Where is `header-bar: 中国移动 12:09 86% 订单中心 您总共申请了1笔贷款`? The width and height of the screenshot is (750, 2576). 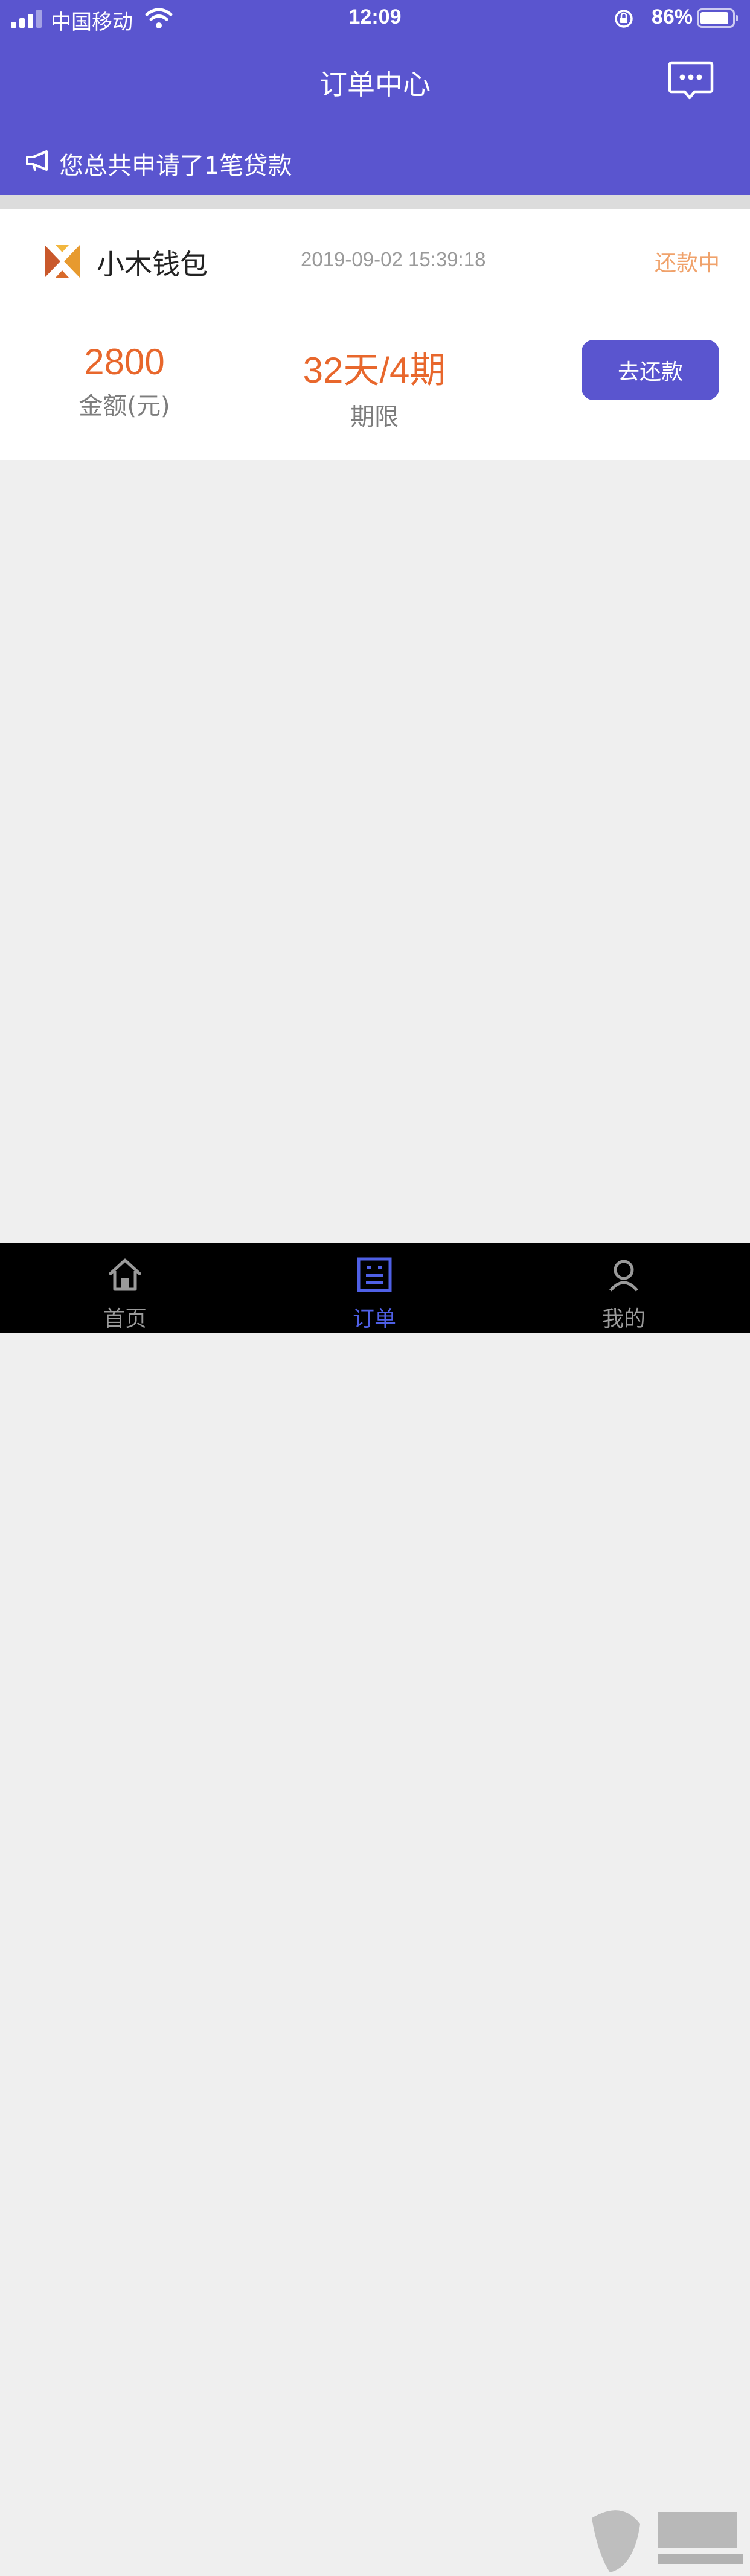
header-bar: 中国移动 12:09 86% 订单中心 您总共申请了1笔贷款 is located at coordinates (375, 97).